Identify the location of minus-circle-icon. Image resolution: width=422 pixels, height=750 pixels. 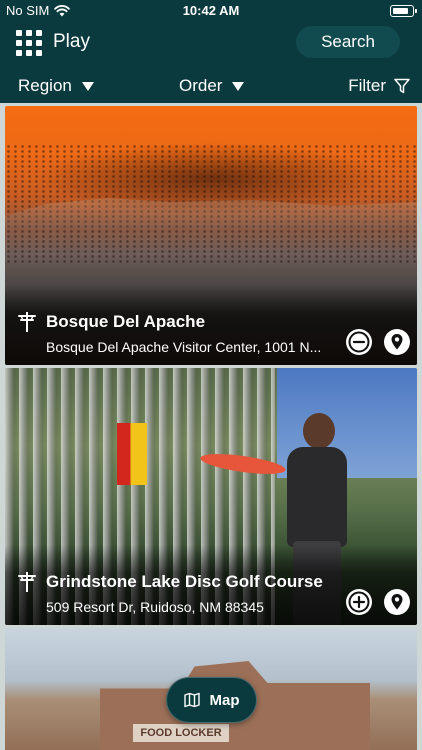
(359, 342).